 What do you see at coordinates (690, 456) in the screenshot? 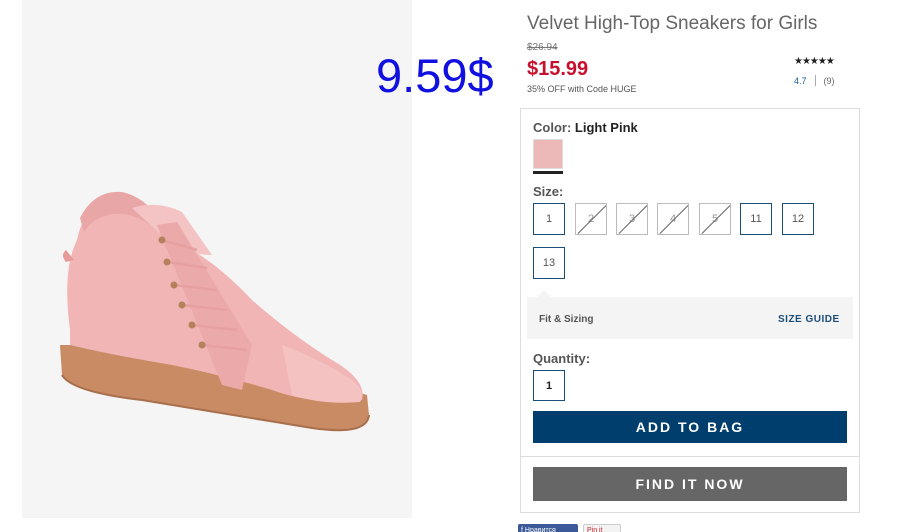
I see `panel-divider` at bounding box center [690, 456].